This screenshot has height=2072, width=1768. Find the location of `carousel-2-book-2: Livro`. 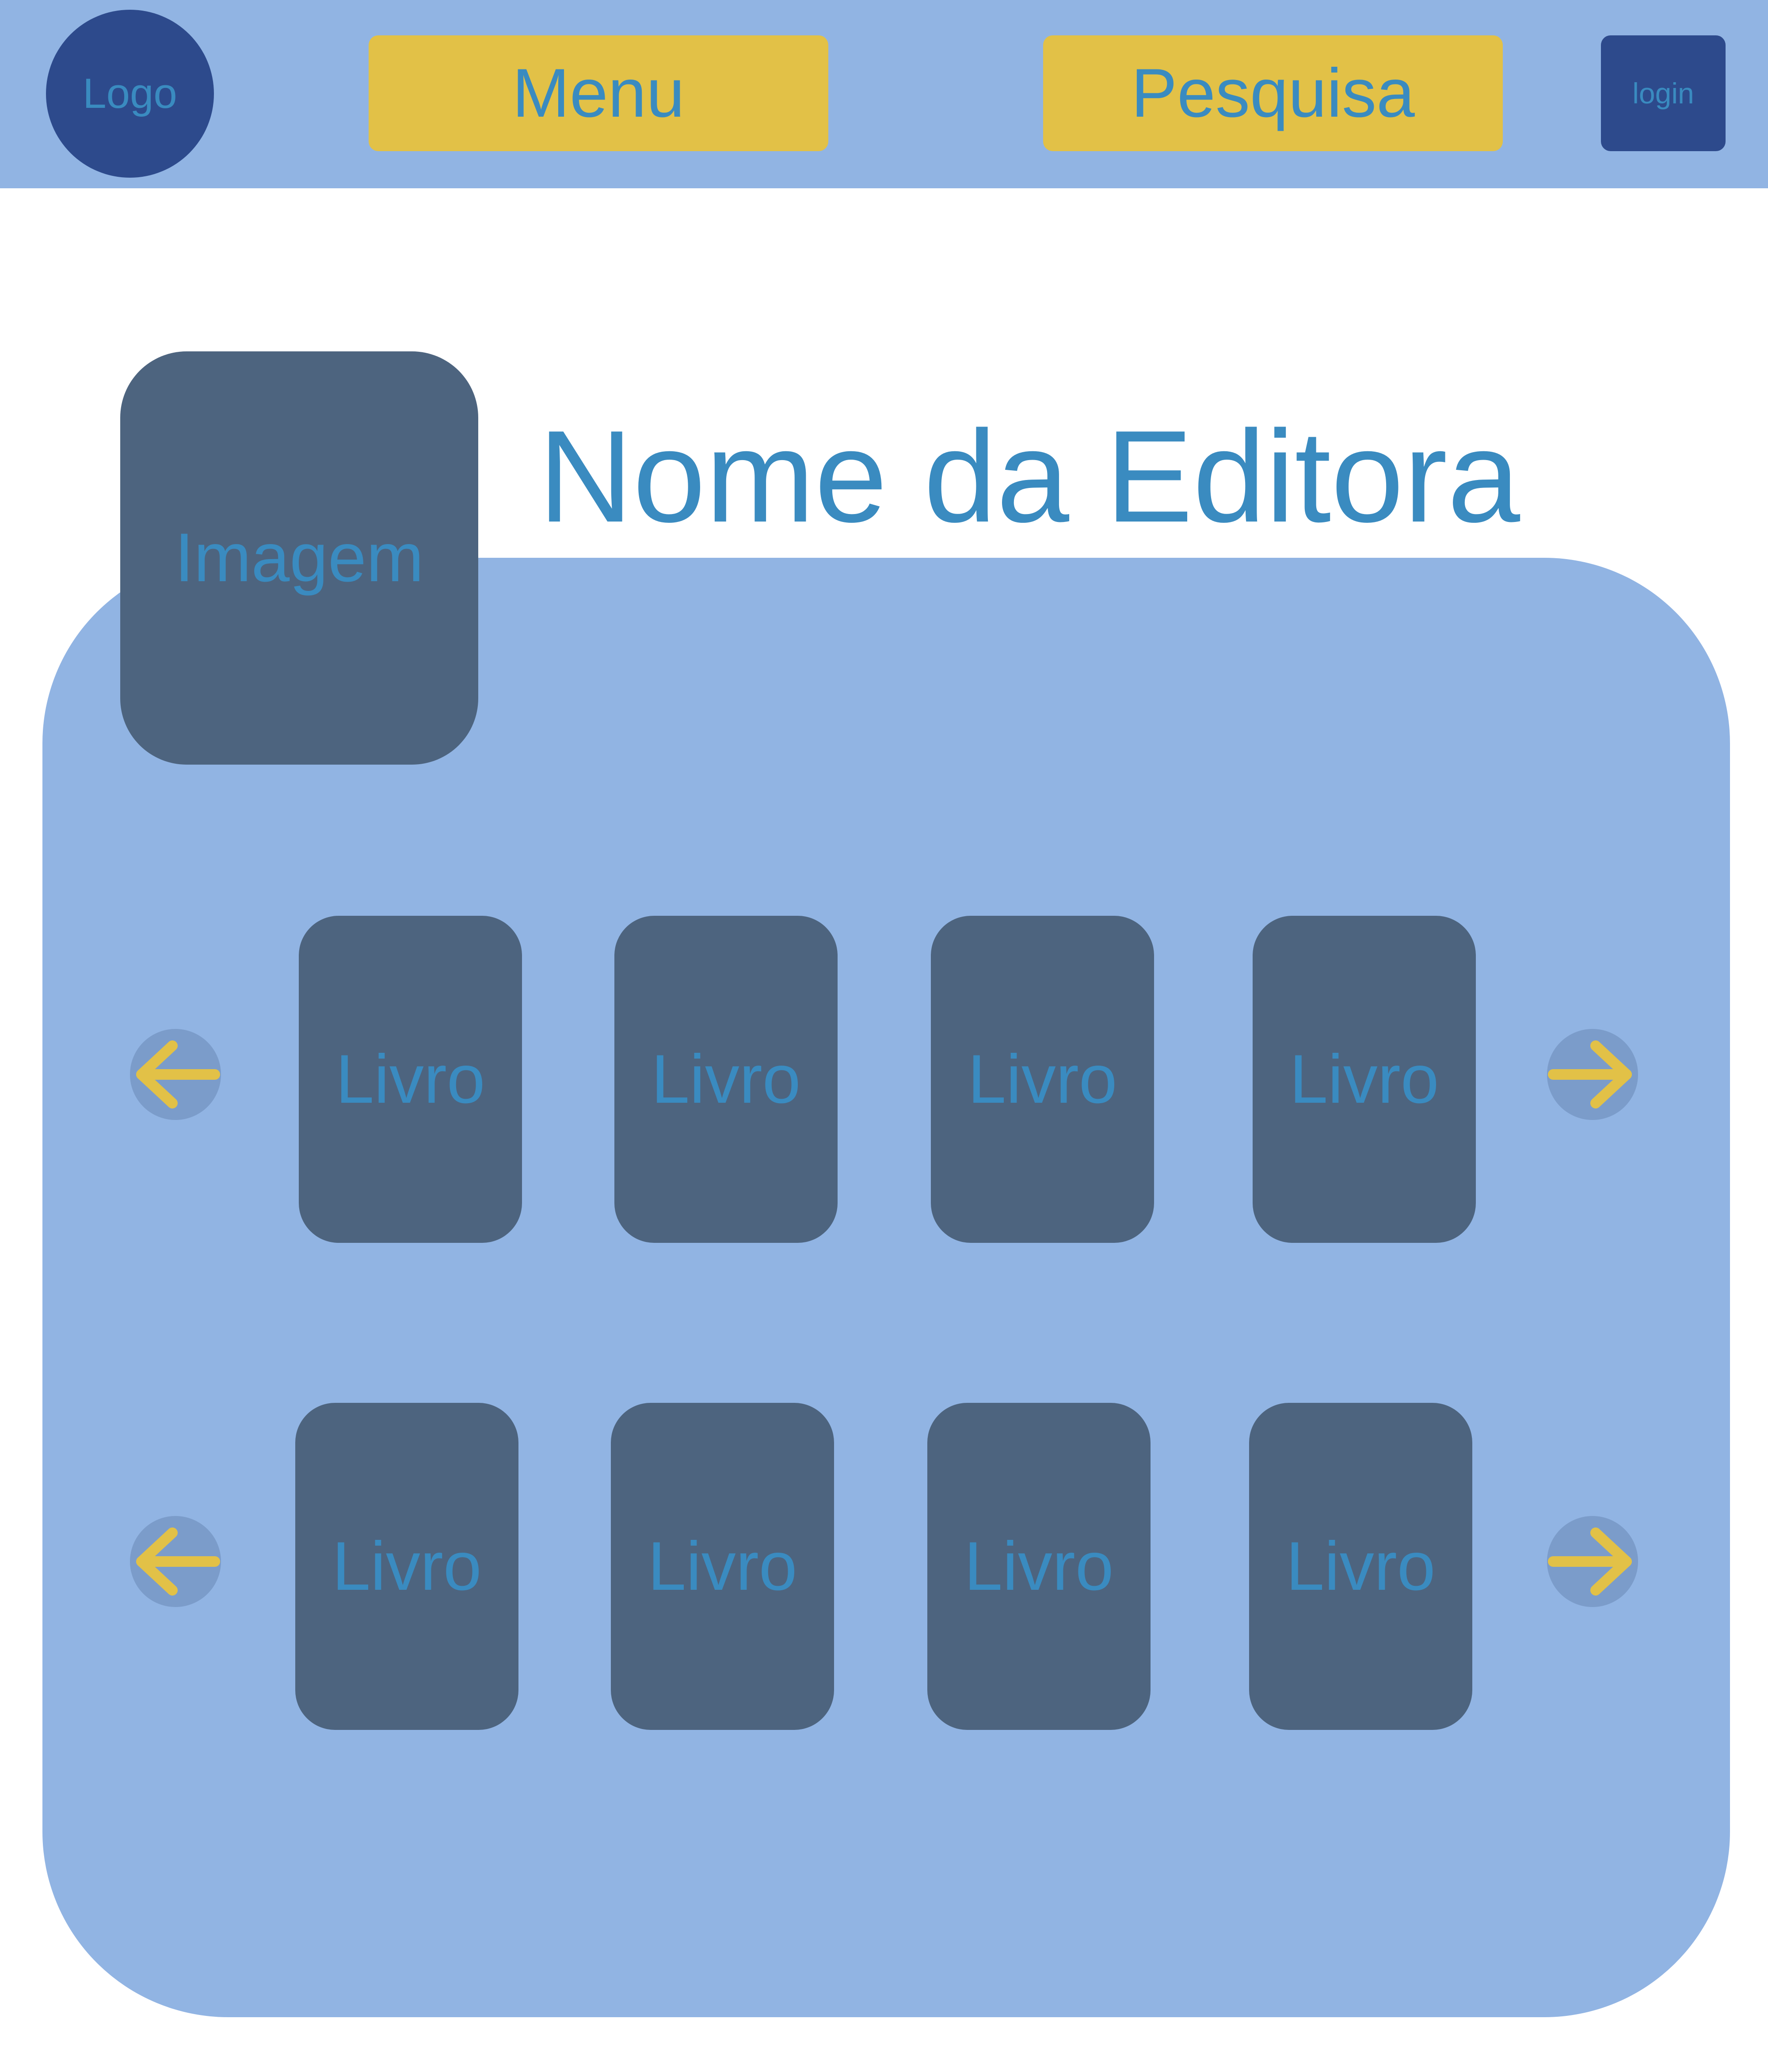

carousel-2-book-2: Livro is located at coordinates (722, 1566).